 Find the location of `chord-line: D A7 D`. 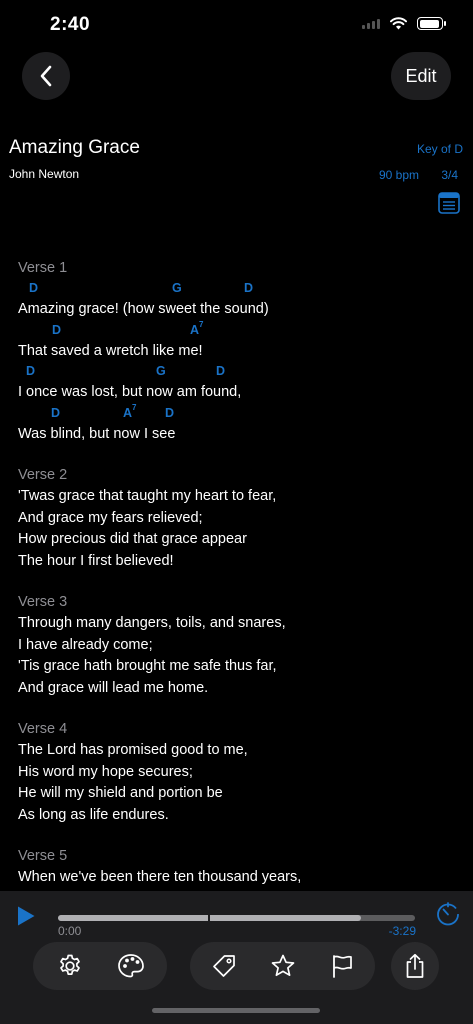

chord-line: D A7 D is located at coordinates (238, 413).